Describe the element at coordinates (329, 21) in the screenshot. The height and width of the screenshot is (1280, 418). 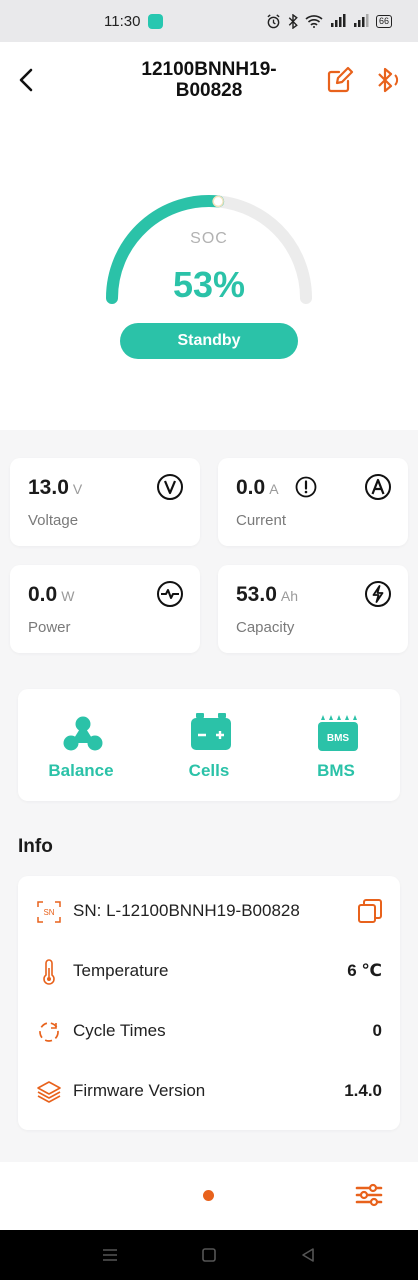
I see `status-icons: 66` at that location.